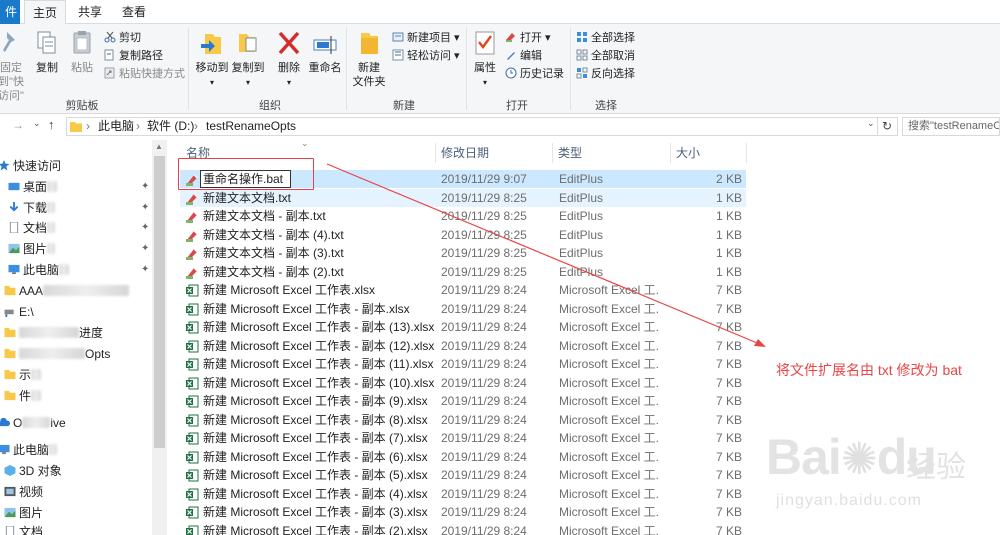 The height and width of the screenshot is (535, 1000). I want to click on nav-item-videos: 视频, so click(23, 492).